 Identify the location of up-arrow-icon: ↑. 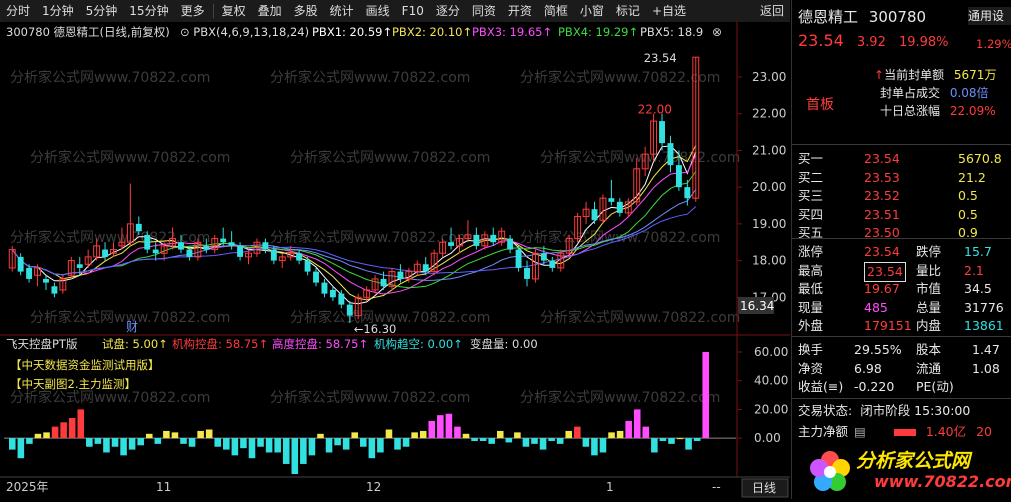
(879, 75).